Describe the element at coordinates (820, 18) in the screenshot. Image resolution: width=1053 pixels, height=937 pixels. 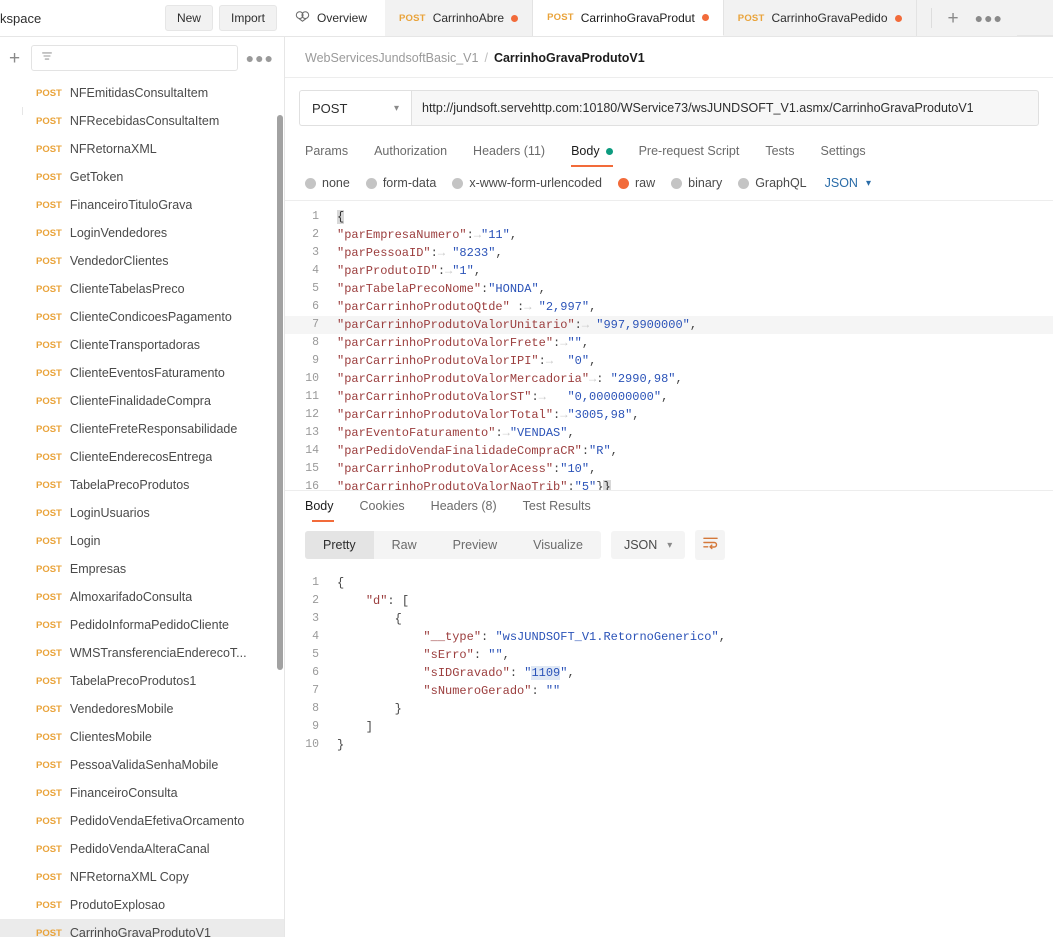
I see `request-tab-3: POST CarrinhoGravaPedido` at that location.